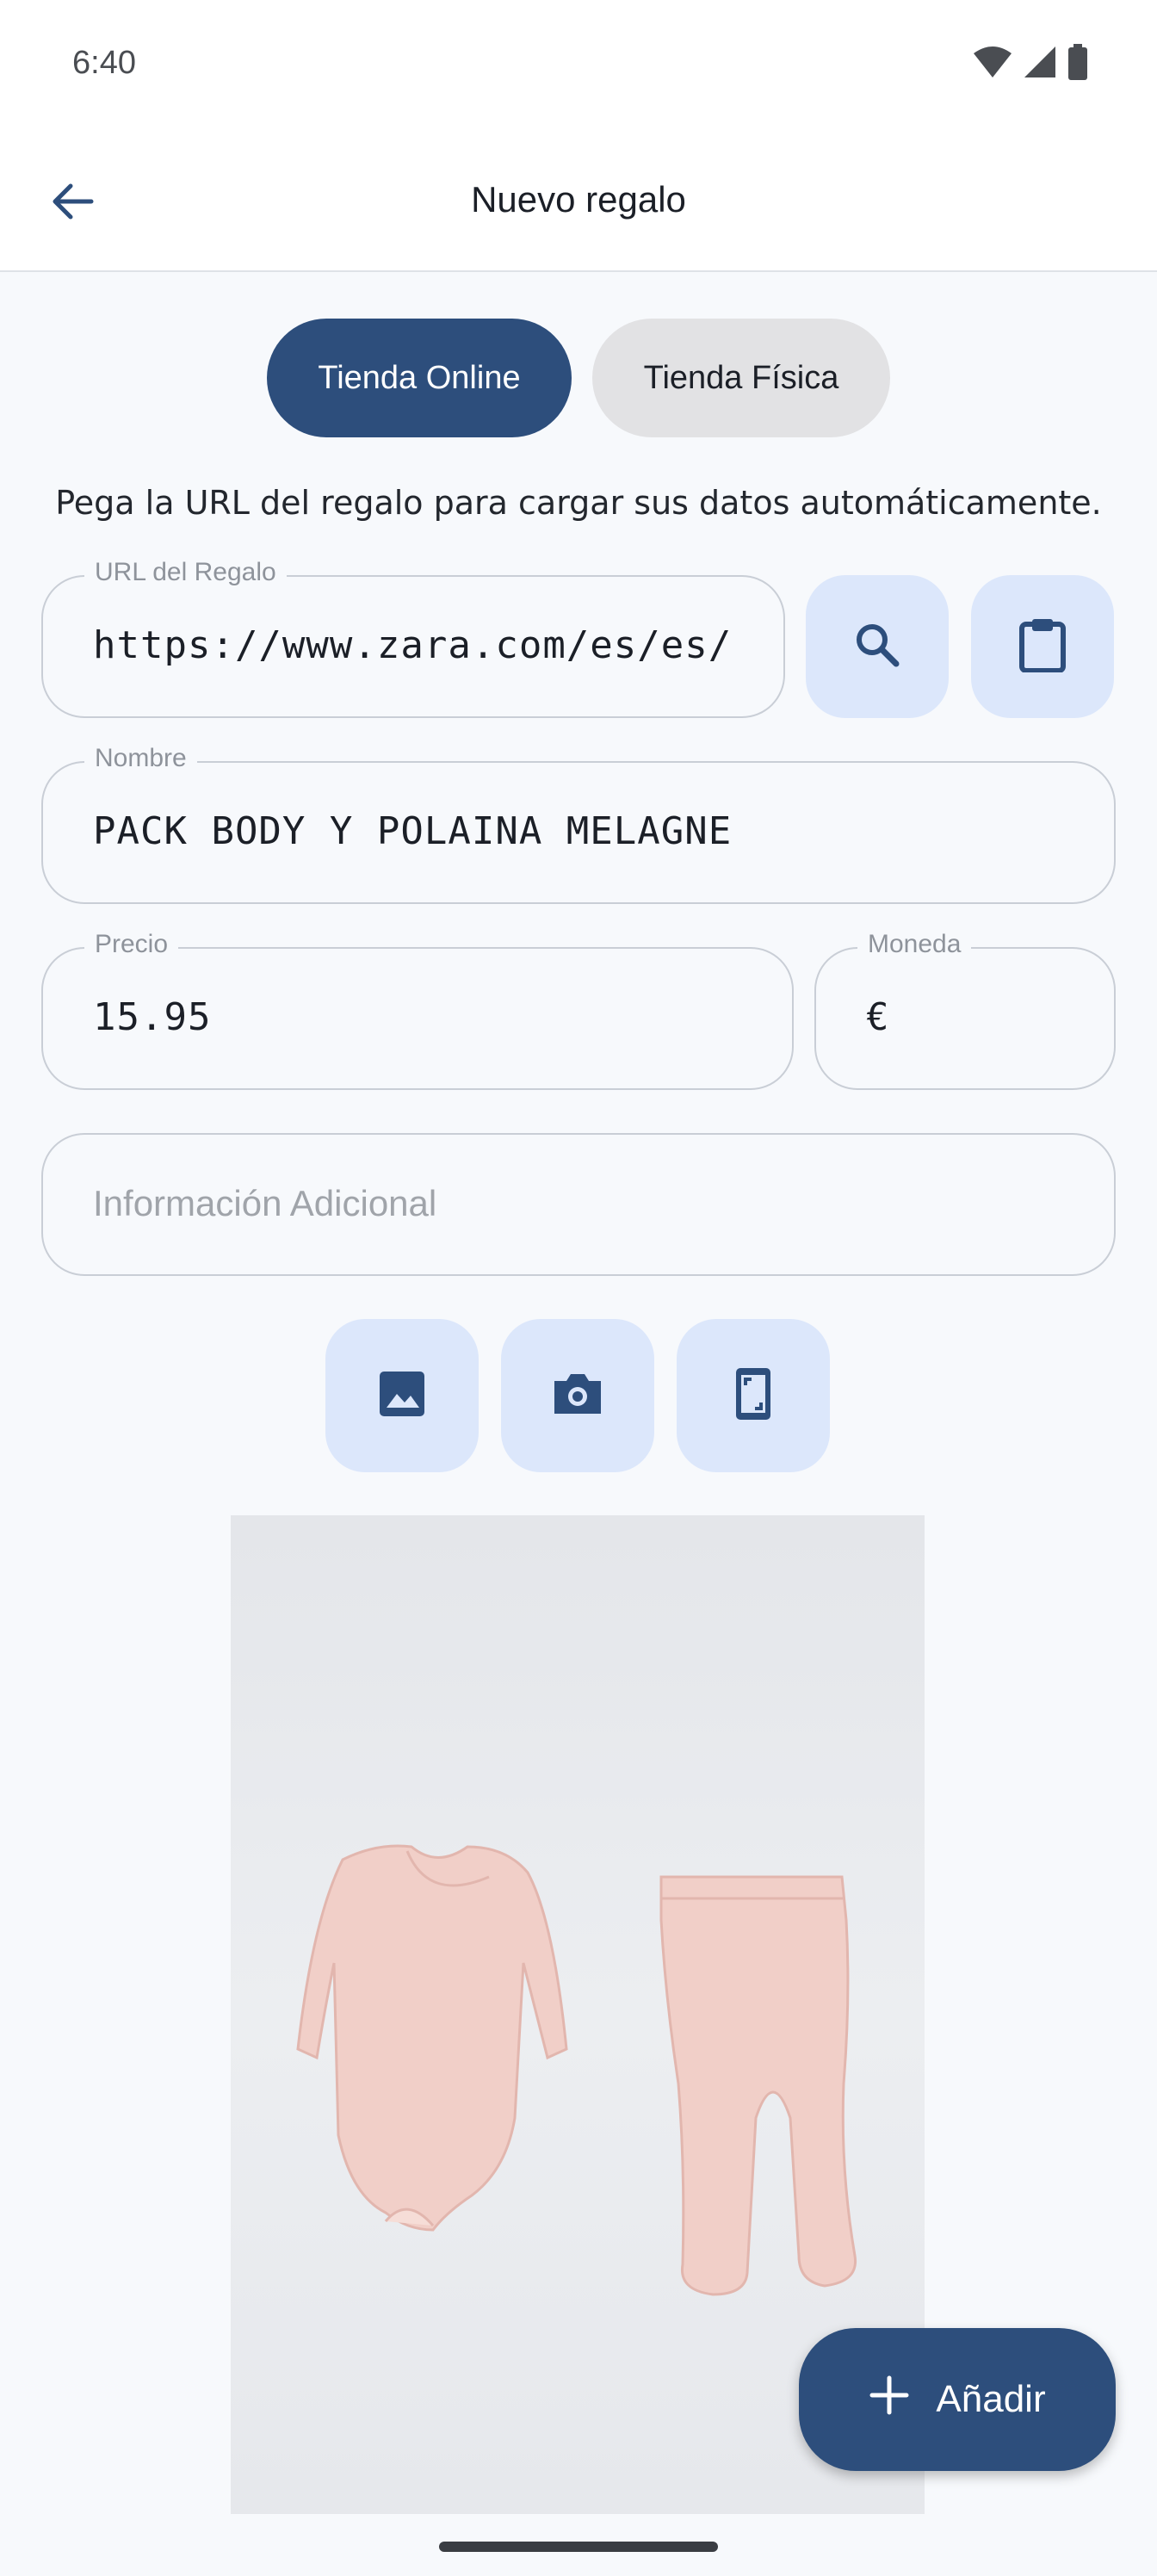  I want to click on search-icon, so click(877, 646).